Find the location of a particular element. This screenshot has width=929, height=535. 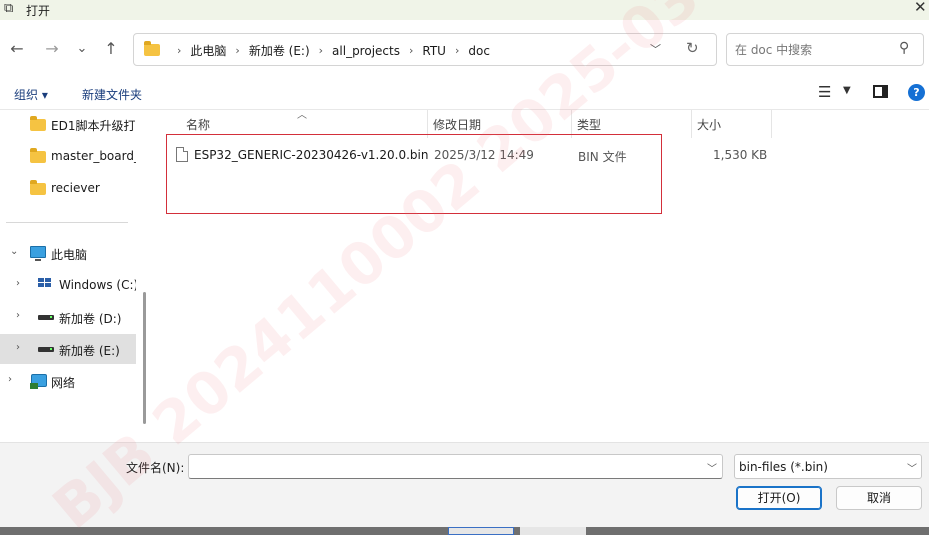

sidebar-item-label: ED1脚本升级打包 is located at coordinates (93, 126).